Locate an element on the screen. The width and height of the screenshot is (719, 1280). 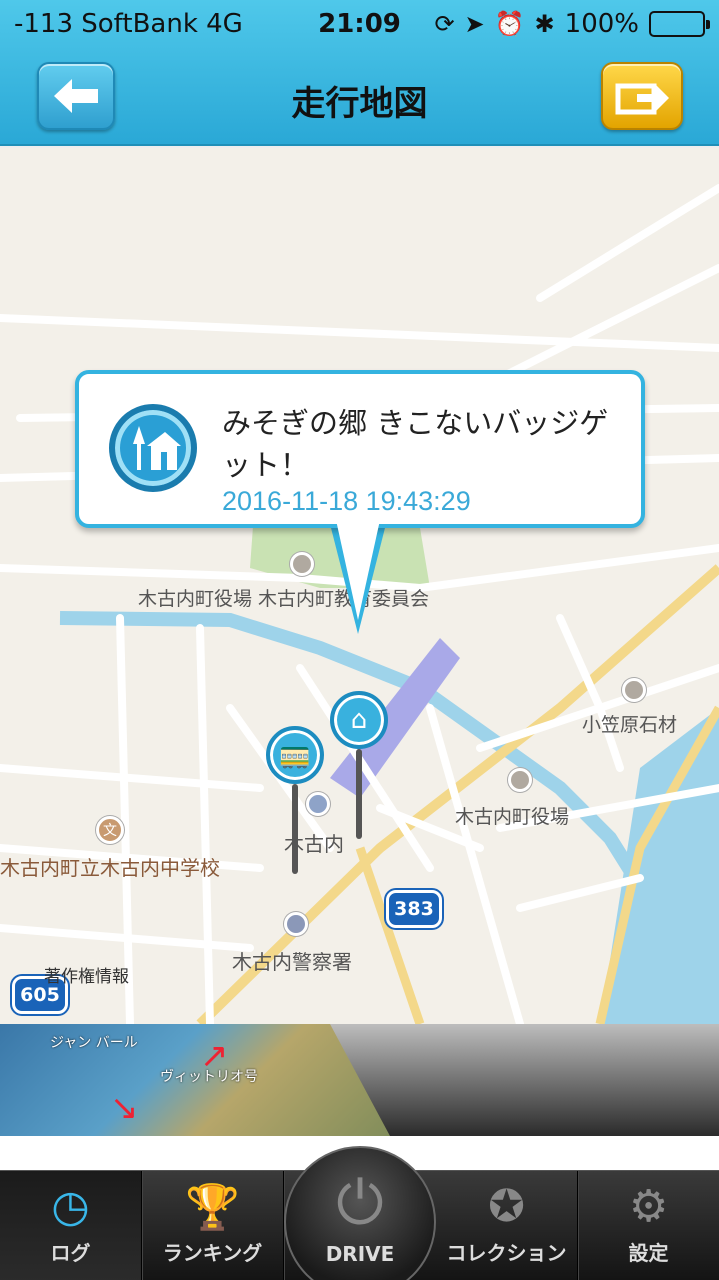
tab-label: ログ is located at coordinates (70, 1253).